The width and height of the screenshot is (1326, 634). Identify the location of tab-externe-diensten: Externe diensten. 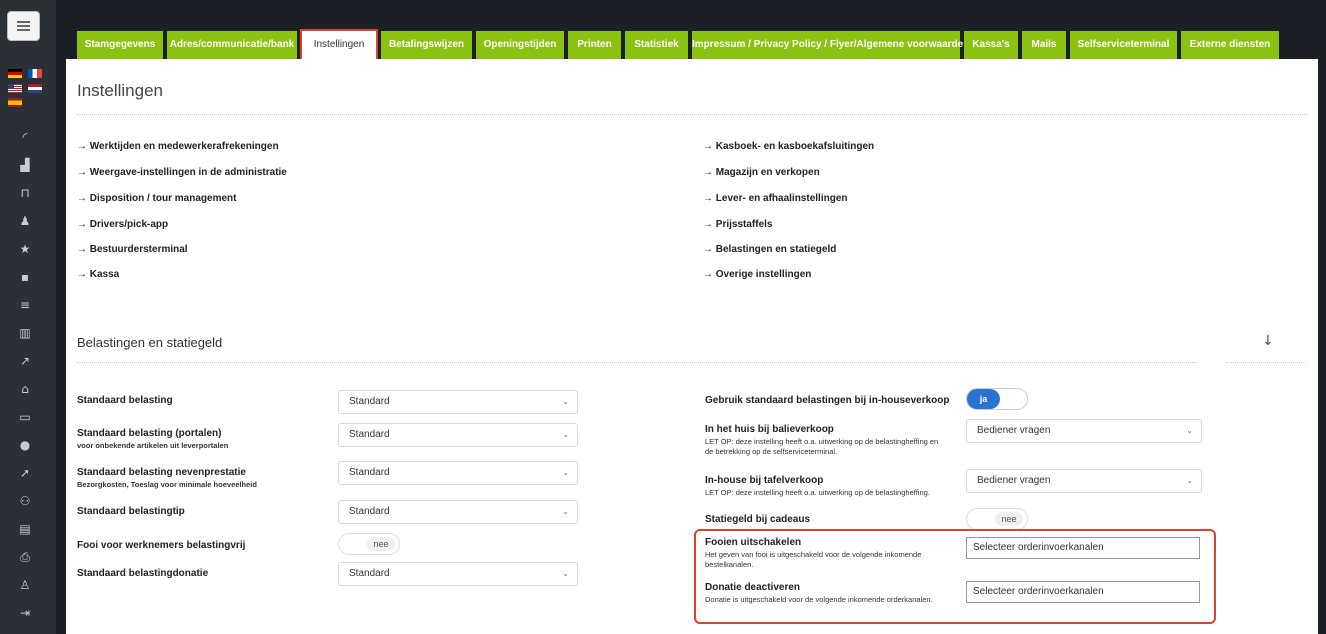
(1230, 45).